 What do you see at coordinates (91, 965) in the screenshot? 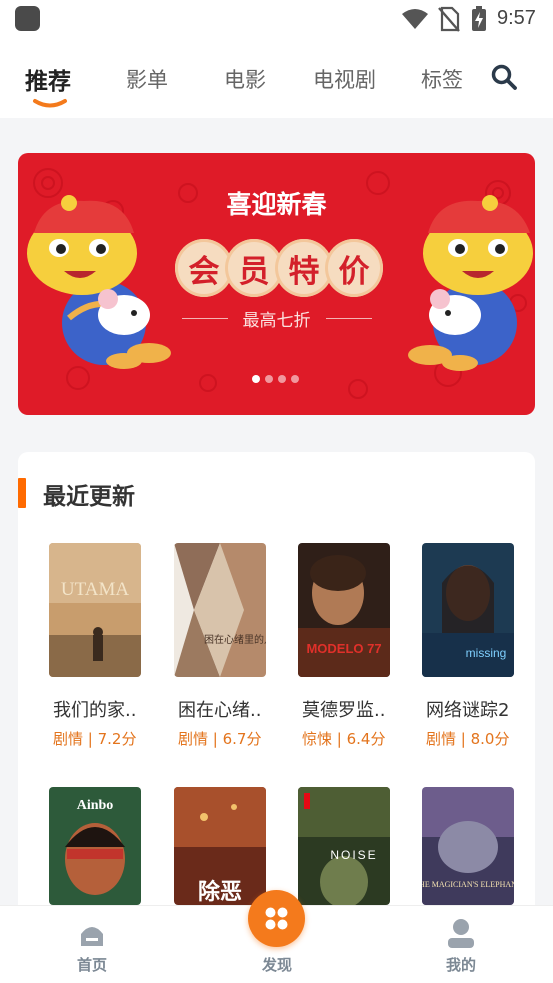
I see `nav-home-label: 首页` at bounding box center [91, 965].